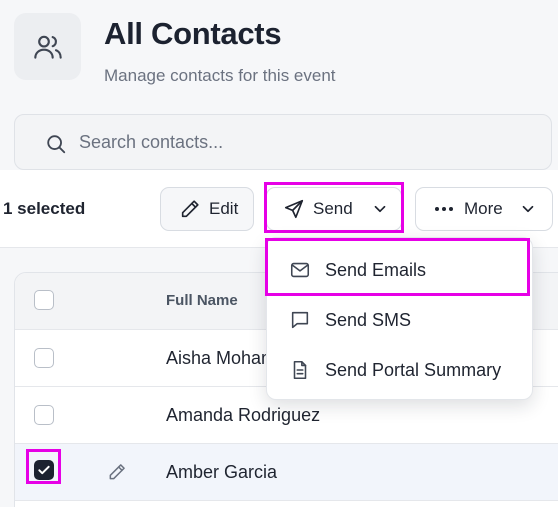 This screenshot has height=507, width=558. What do you see at coordinates (220, 75) in the screenshot?
I see `page-subtitle: Manage contacts for this event` at bounding box center [220, 75].